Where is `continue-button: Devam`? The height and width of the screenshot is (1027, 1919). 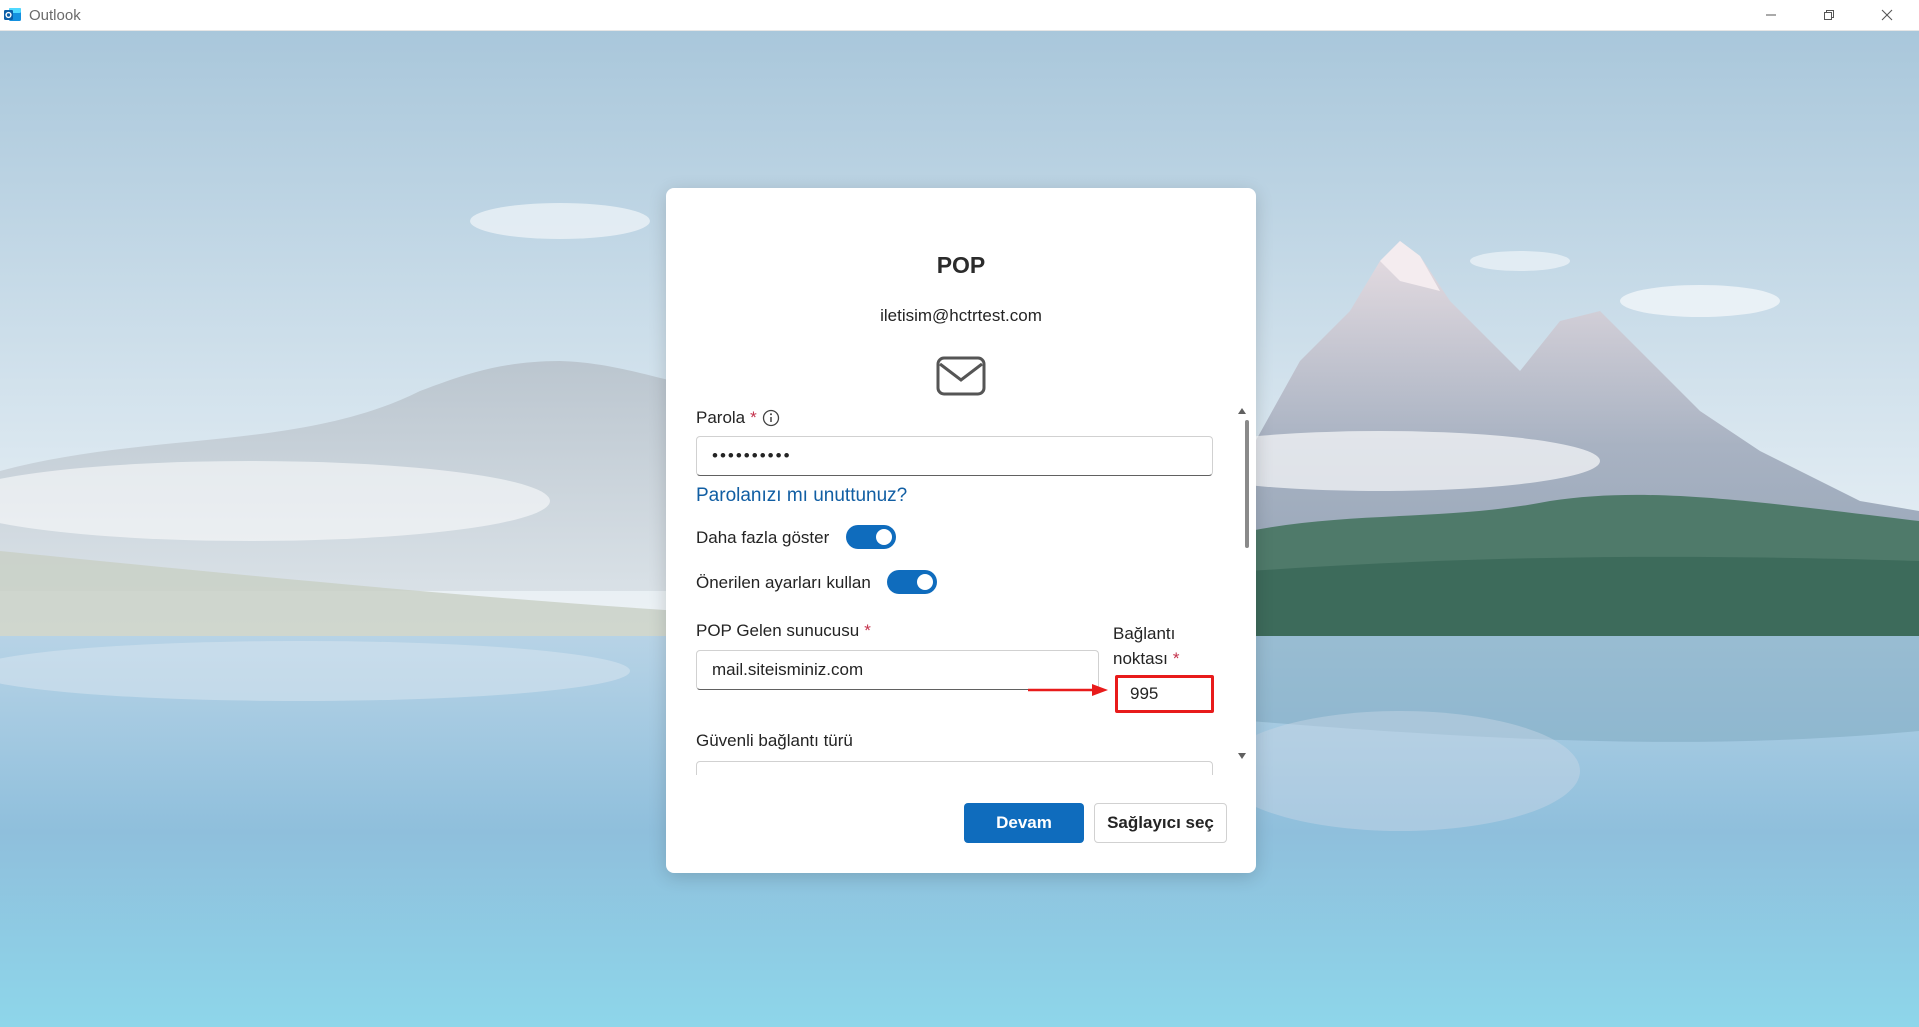
continue-button: Devam is located at coordinates (1024, 823).